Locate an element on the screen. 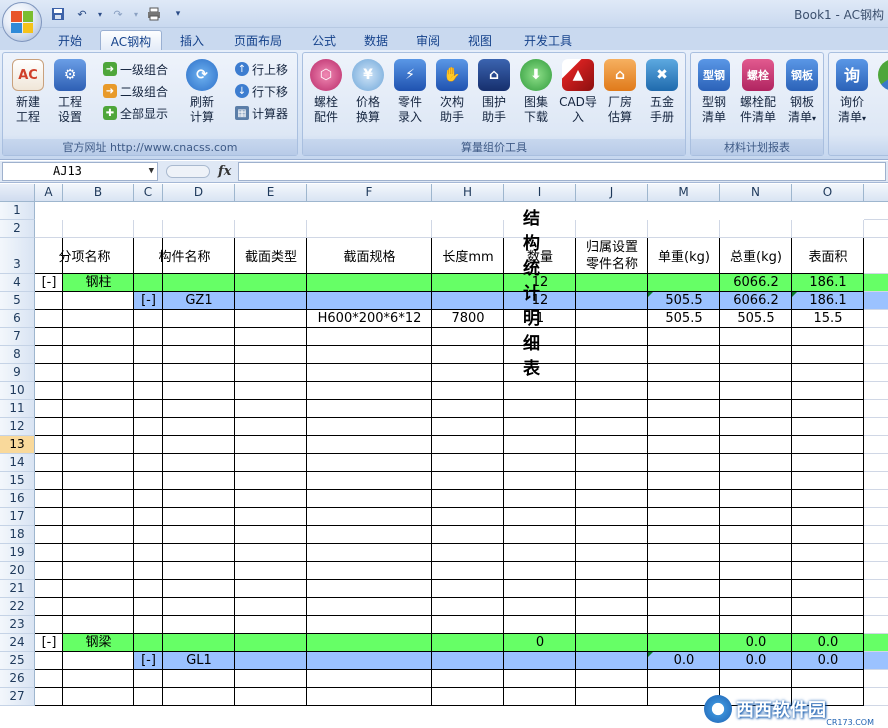  column-header-C: C is located at coordinates (148, 193).